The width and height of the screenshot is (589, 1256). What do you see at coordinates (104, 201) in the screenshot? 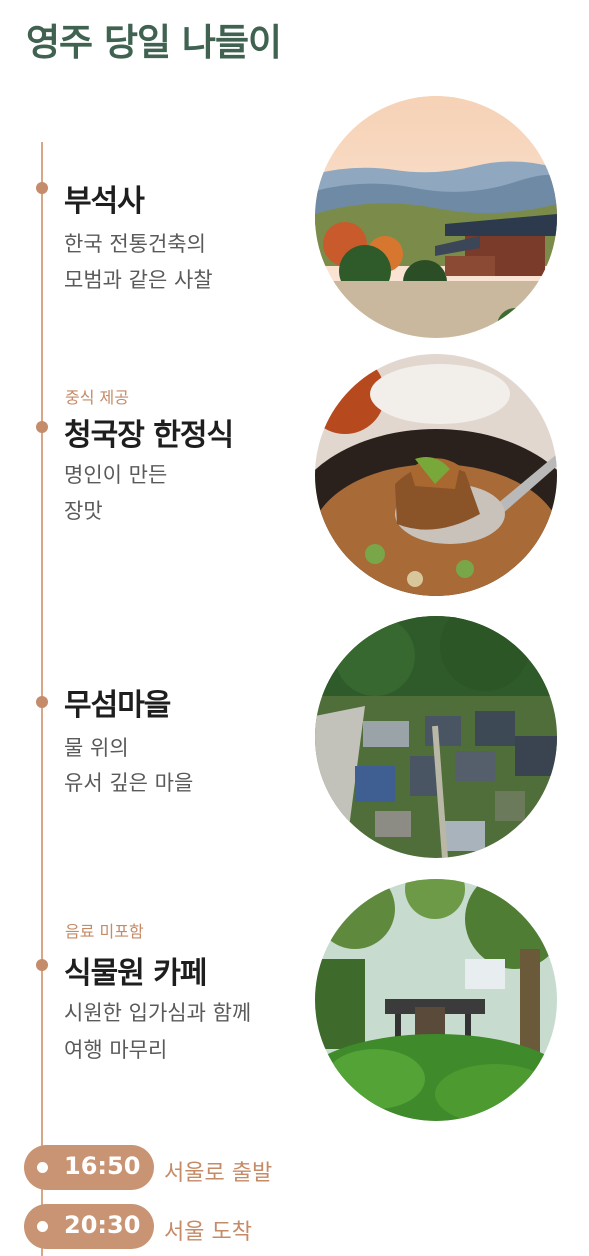
I see `stop-title: 부석사` at bounding box center [104, 201].